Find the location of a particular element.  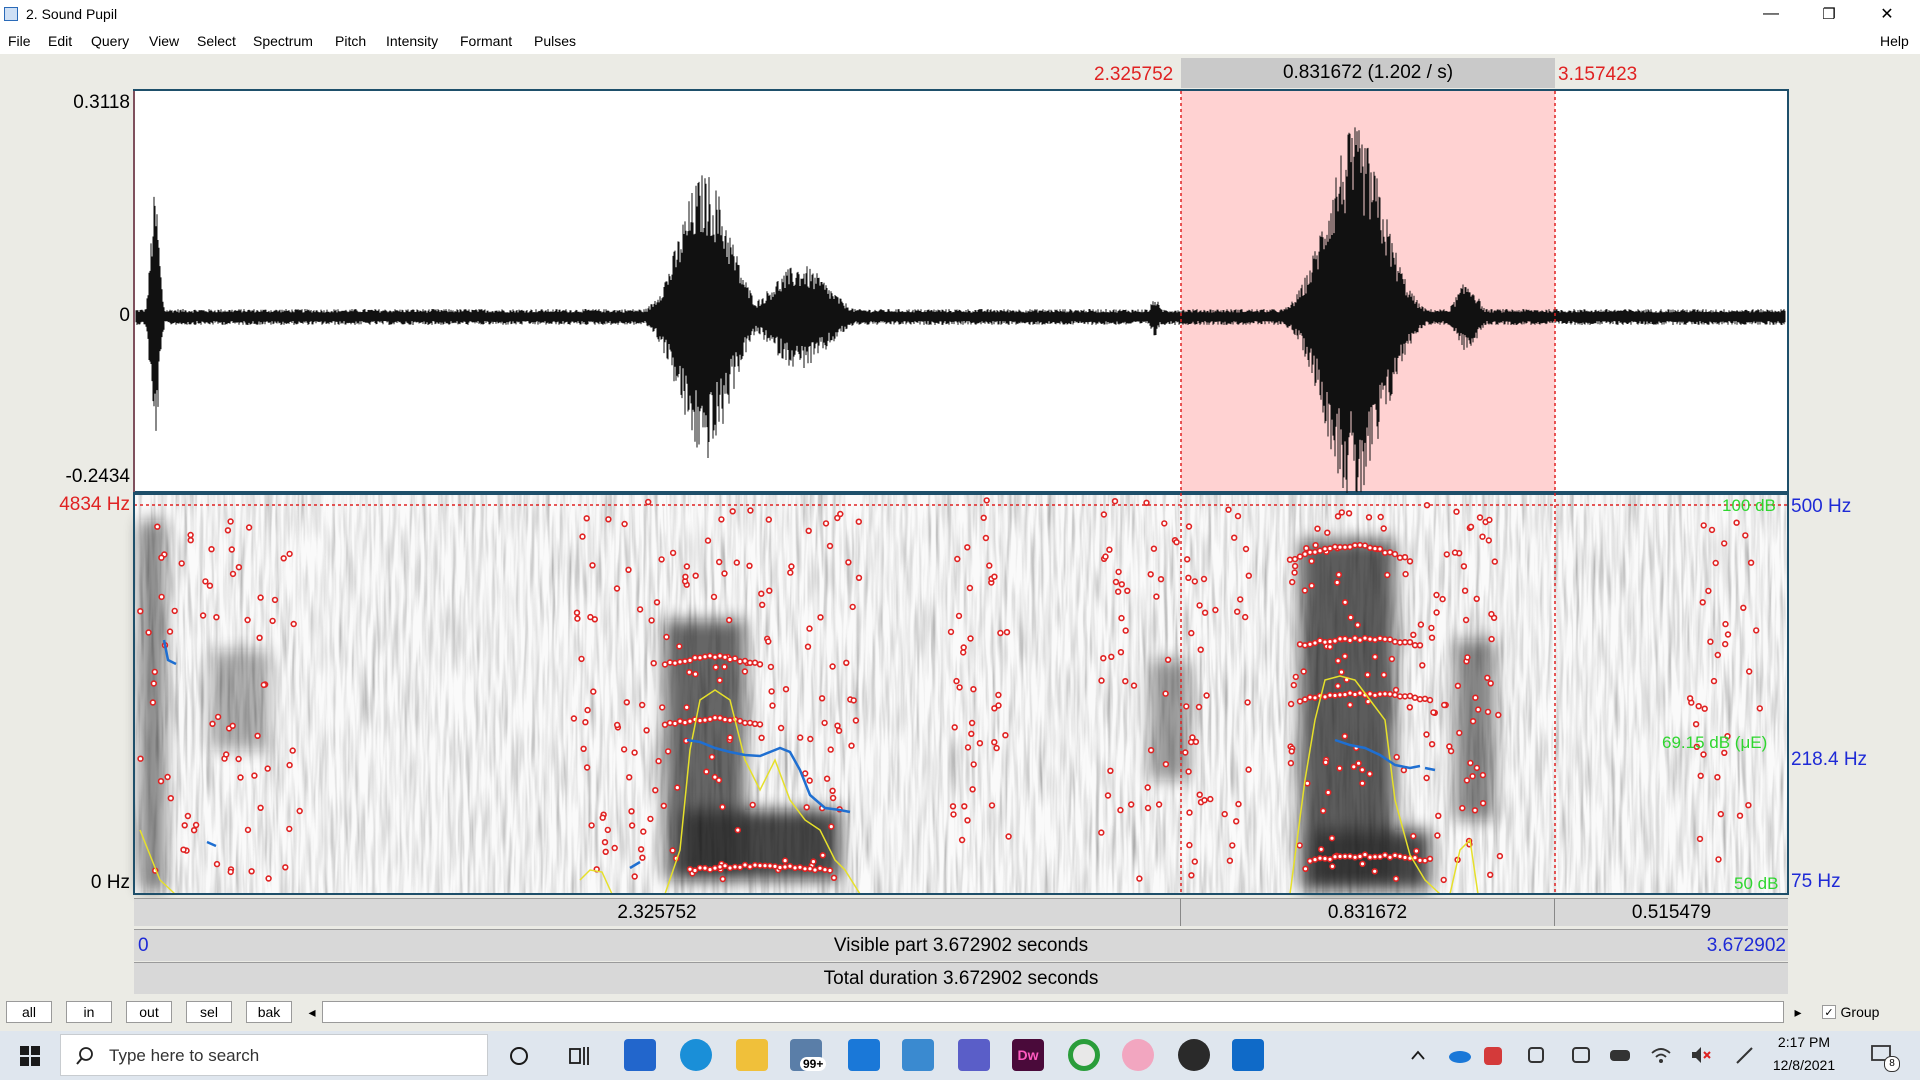

wifi-icon is located at coordinates (1661, 1055).